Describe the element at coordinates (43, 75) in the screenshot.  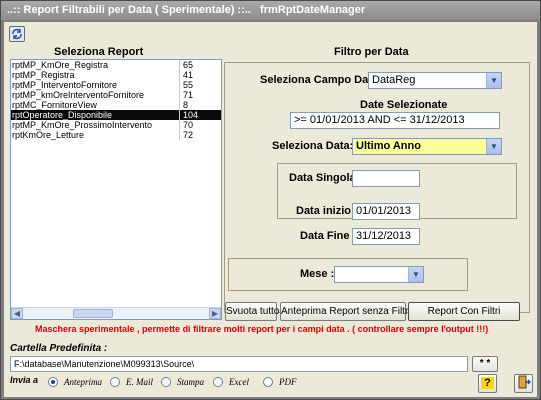
I see `report-name: rptMP_Registra` at that location.